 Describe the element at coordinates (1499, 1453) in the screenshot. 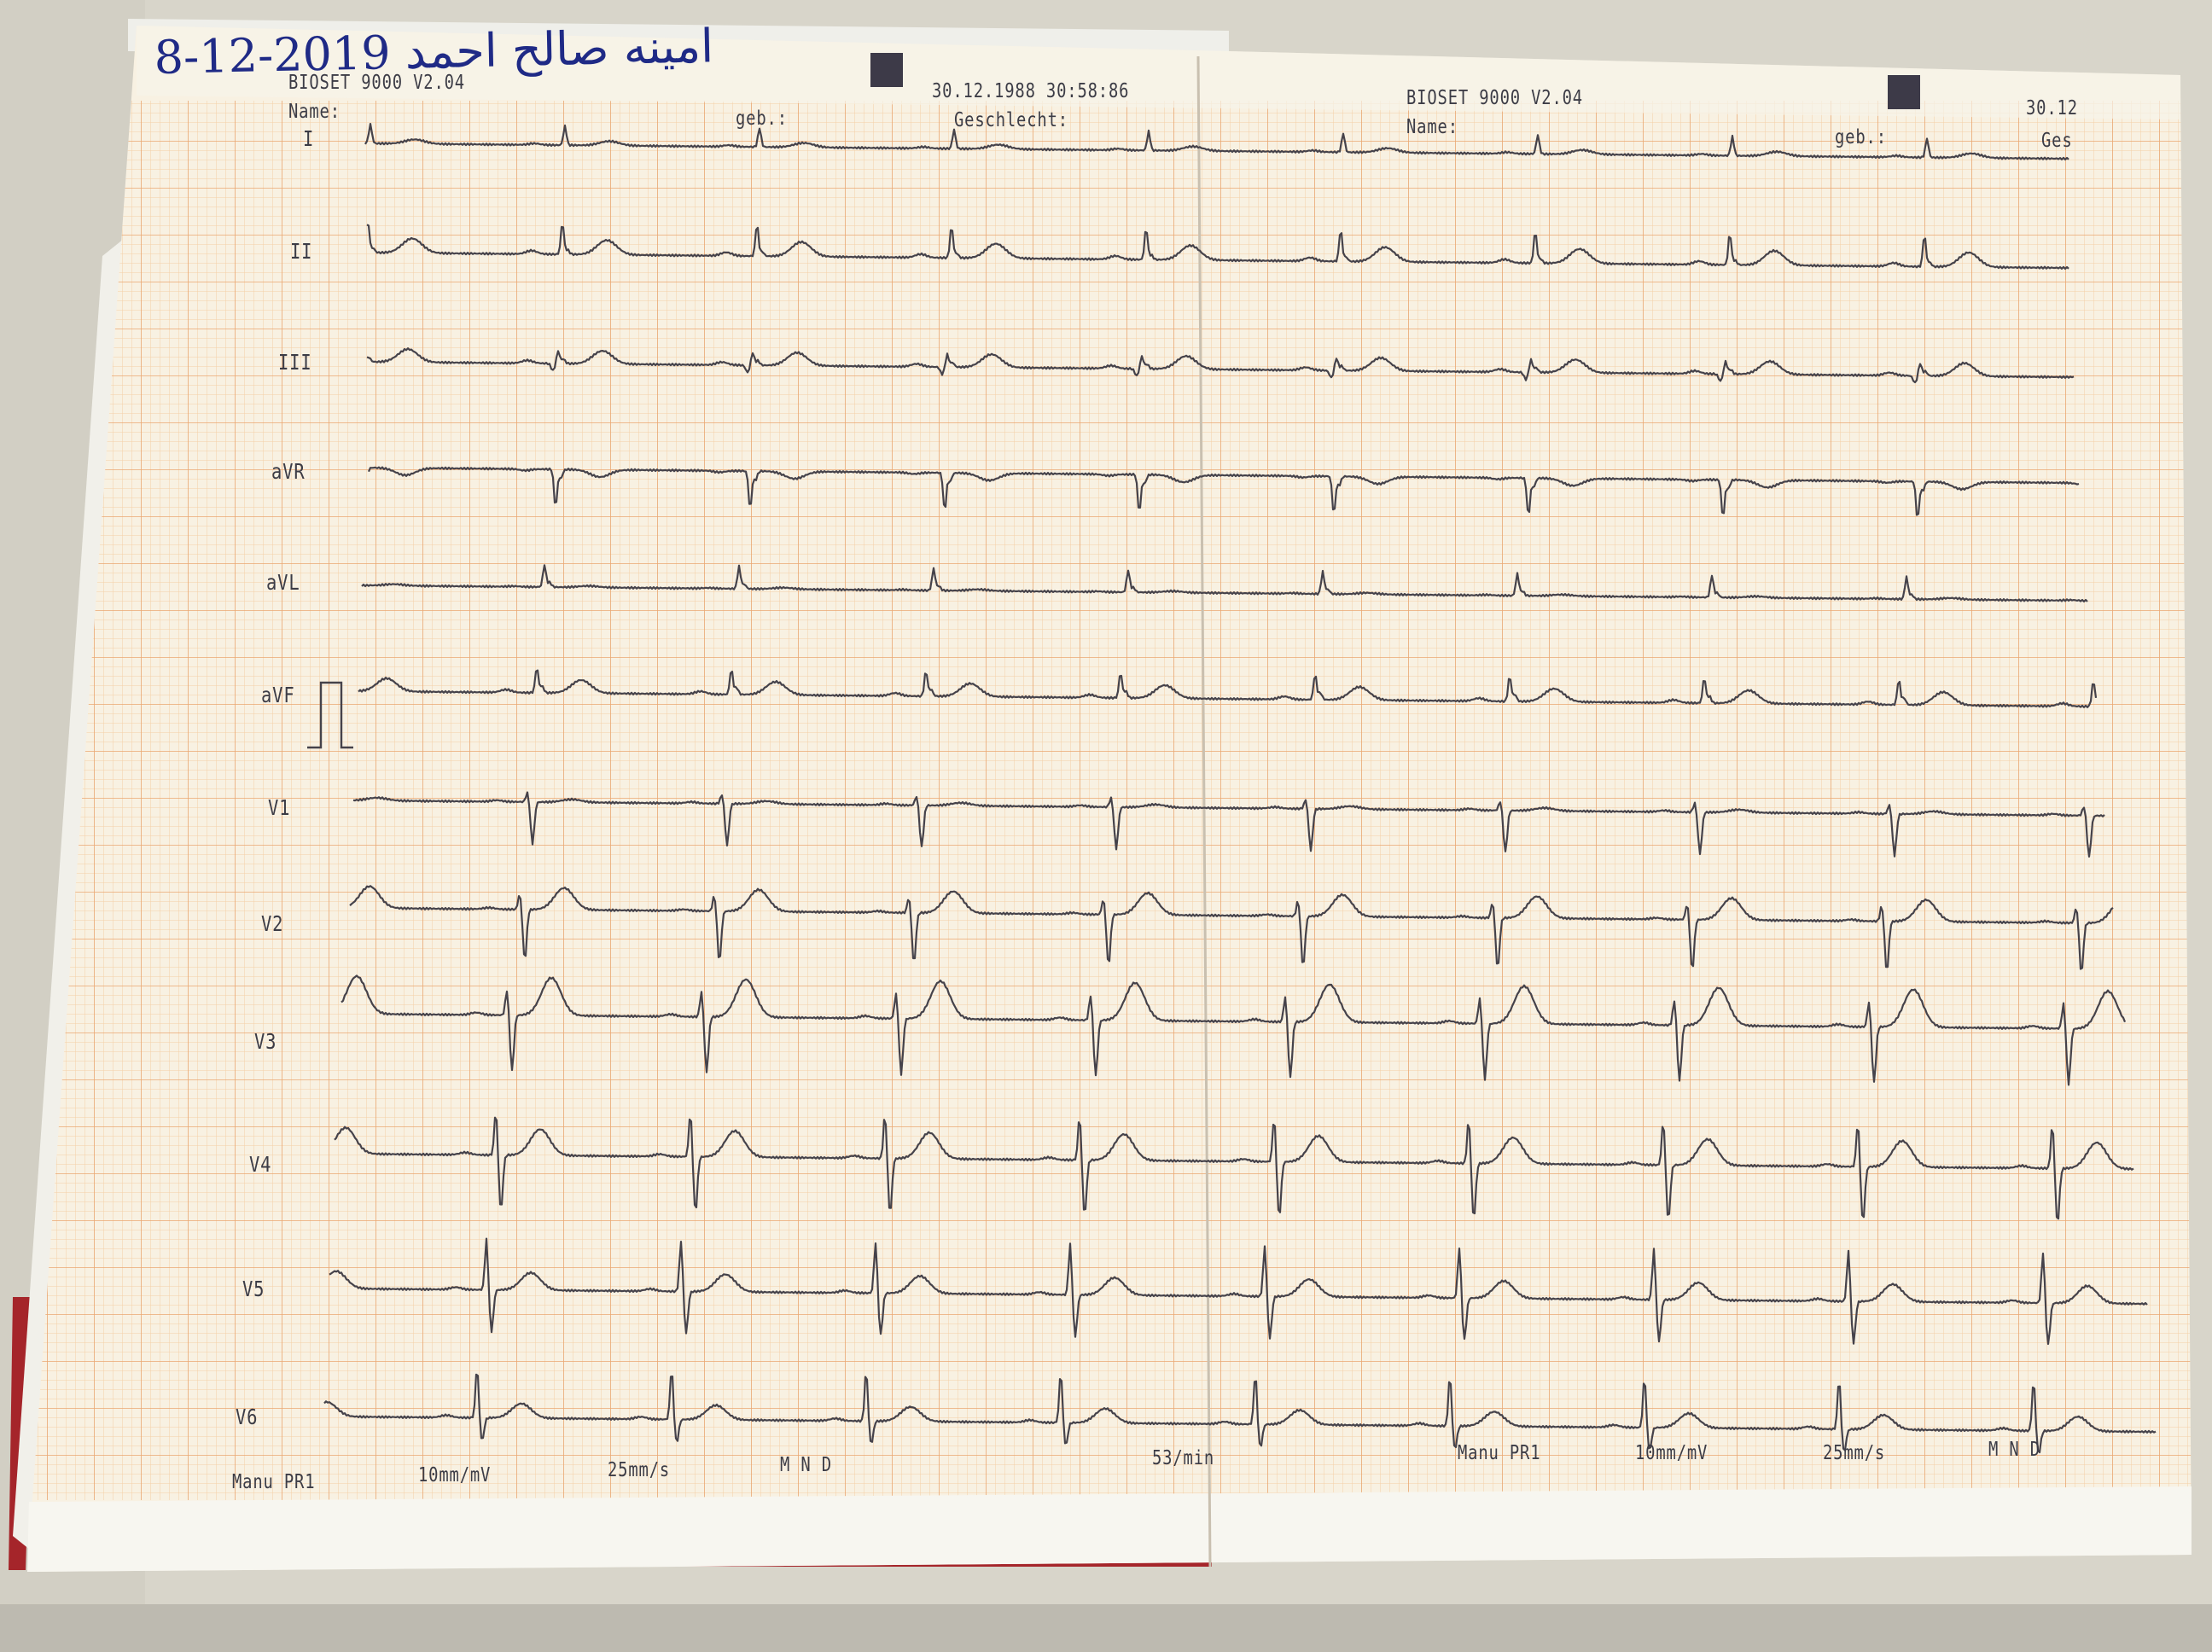

I see `footer-mode-right: Manu PR1` at that location.